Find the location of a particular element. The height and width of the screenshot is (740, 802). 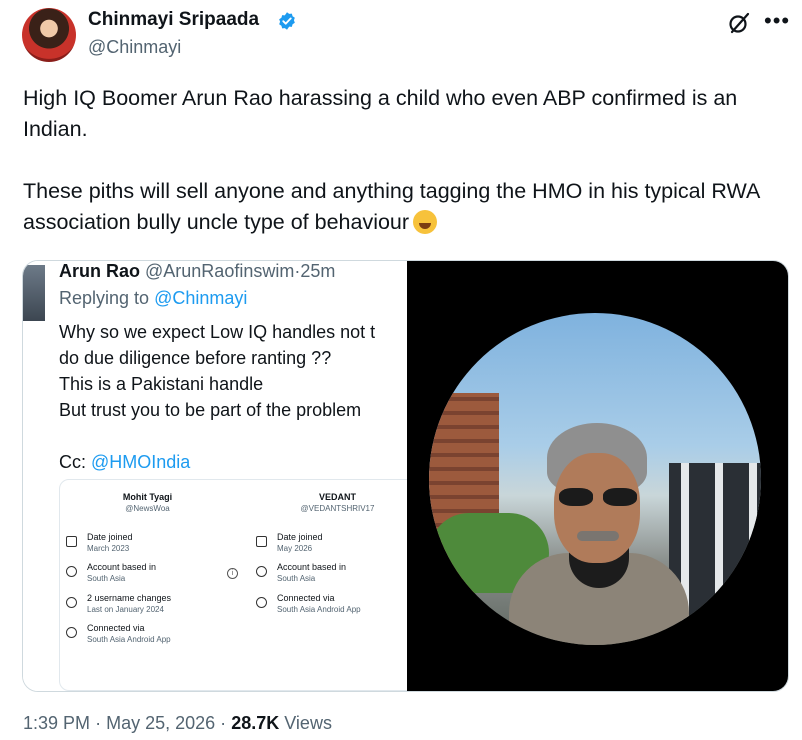

grok-icon is located at coordinates (739, 23).